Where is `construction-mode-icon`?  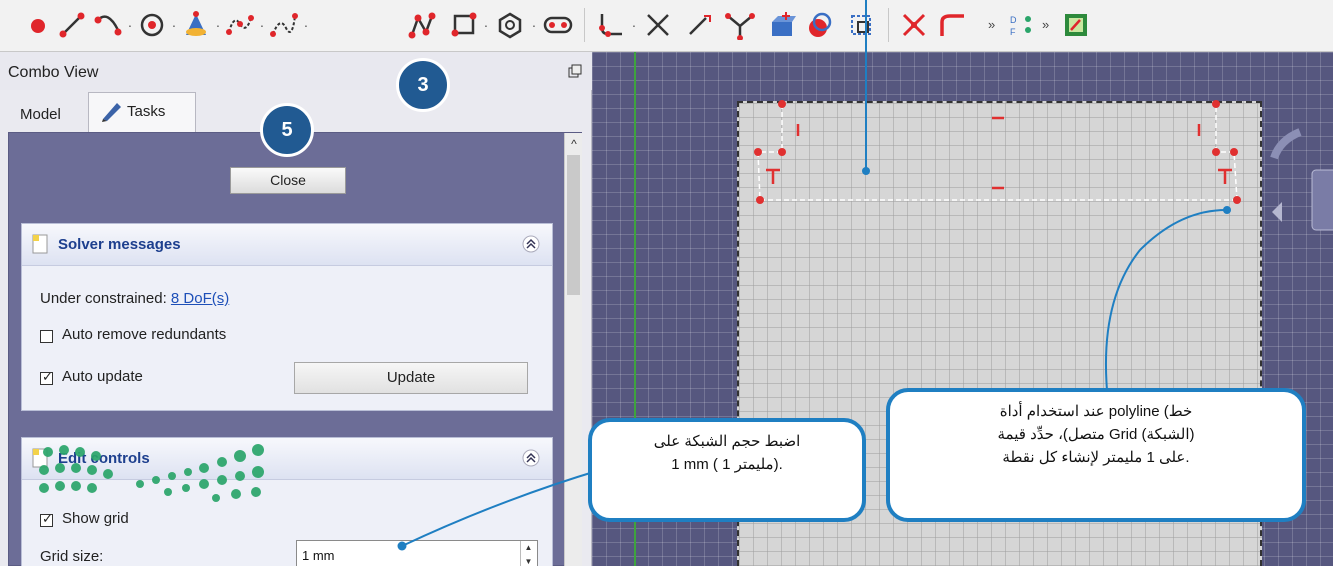 construction-mode-icon is located at coordinates (862, 25).